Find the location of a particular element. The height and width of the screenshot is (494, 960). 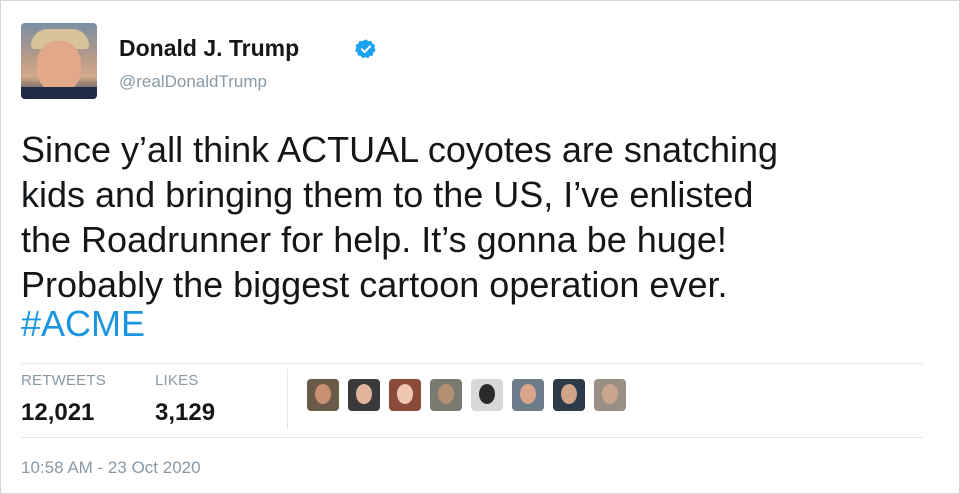

stats-bottom-divider is located at coordinates (472, 437).